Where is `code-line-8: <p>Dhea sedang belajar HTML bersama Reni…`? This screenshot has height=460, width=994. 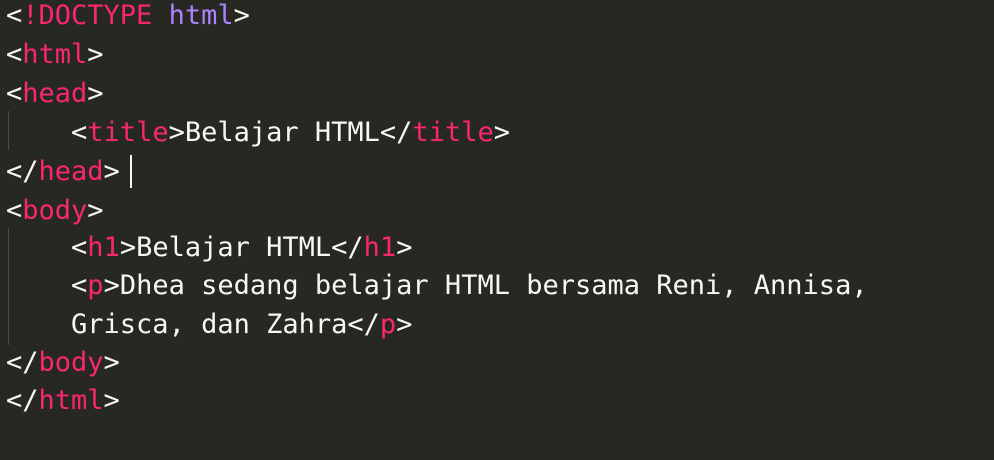 code-line-8: <p>Dhea sedang belajar HTML bersama Reni… is located at coordinates (437, 285).